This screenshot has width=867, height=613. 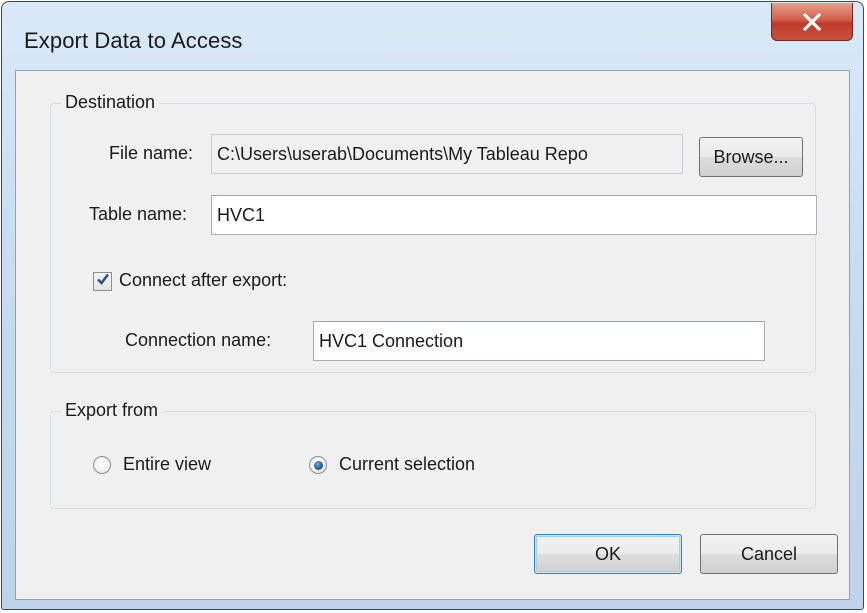 I want to click on table-name-field: HVC1, so click(x=514, y=215).